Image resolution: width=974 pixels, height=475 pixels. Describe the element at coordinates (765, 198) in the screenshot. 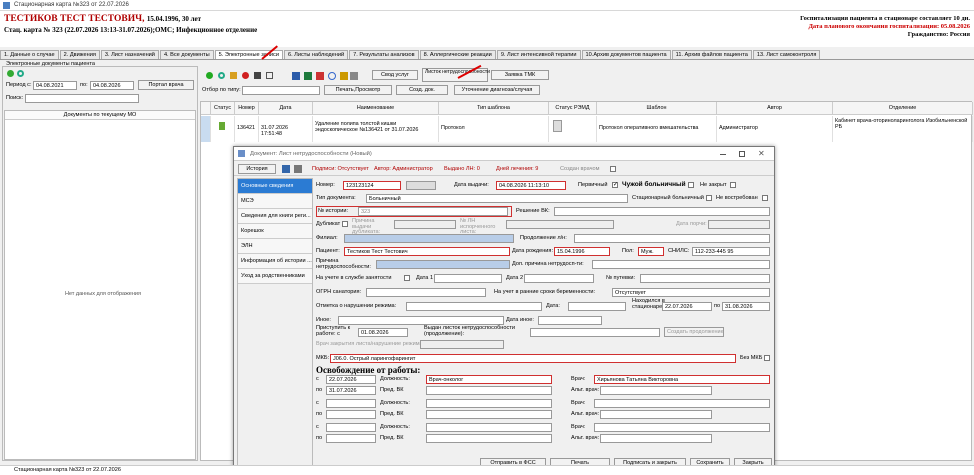

I see `unclaimed-checkbox` at that location.